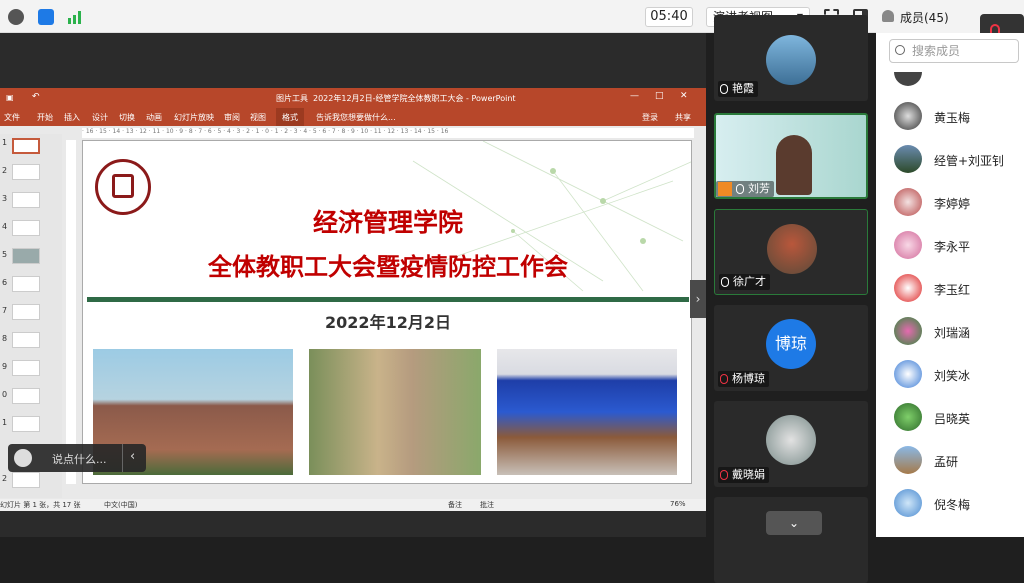 The width and height of the screenshot is (1024, 583). I want to click on tab-file: 文件, so click(12, 117).